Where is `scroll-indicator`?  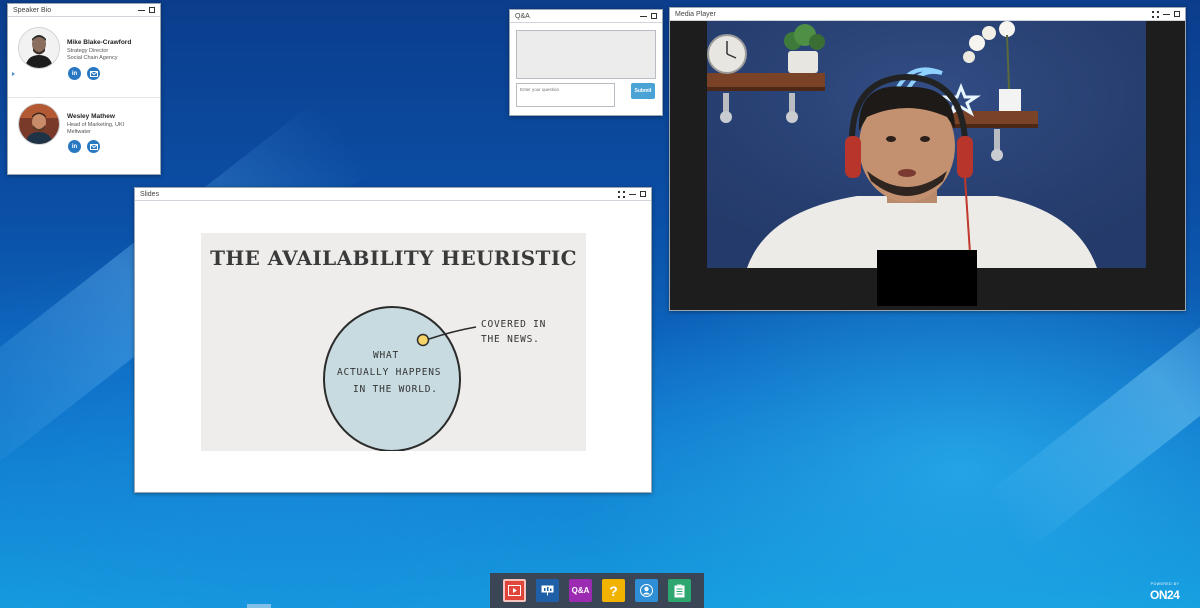
scroll-indicator is located at coordinates (259, 606).